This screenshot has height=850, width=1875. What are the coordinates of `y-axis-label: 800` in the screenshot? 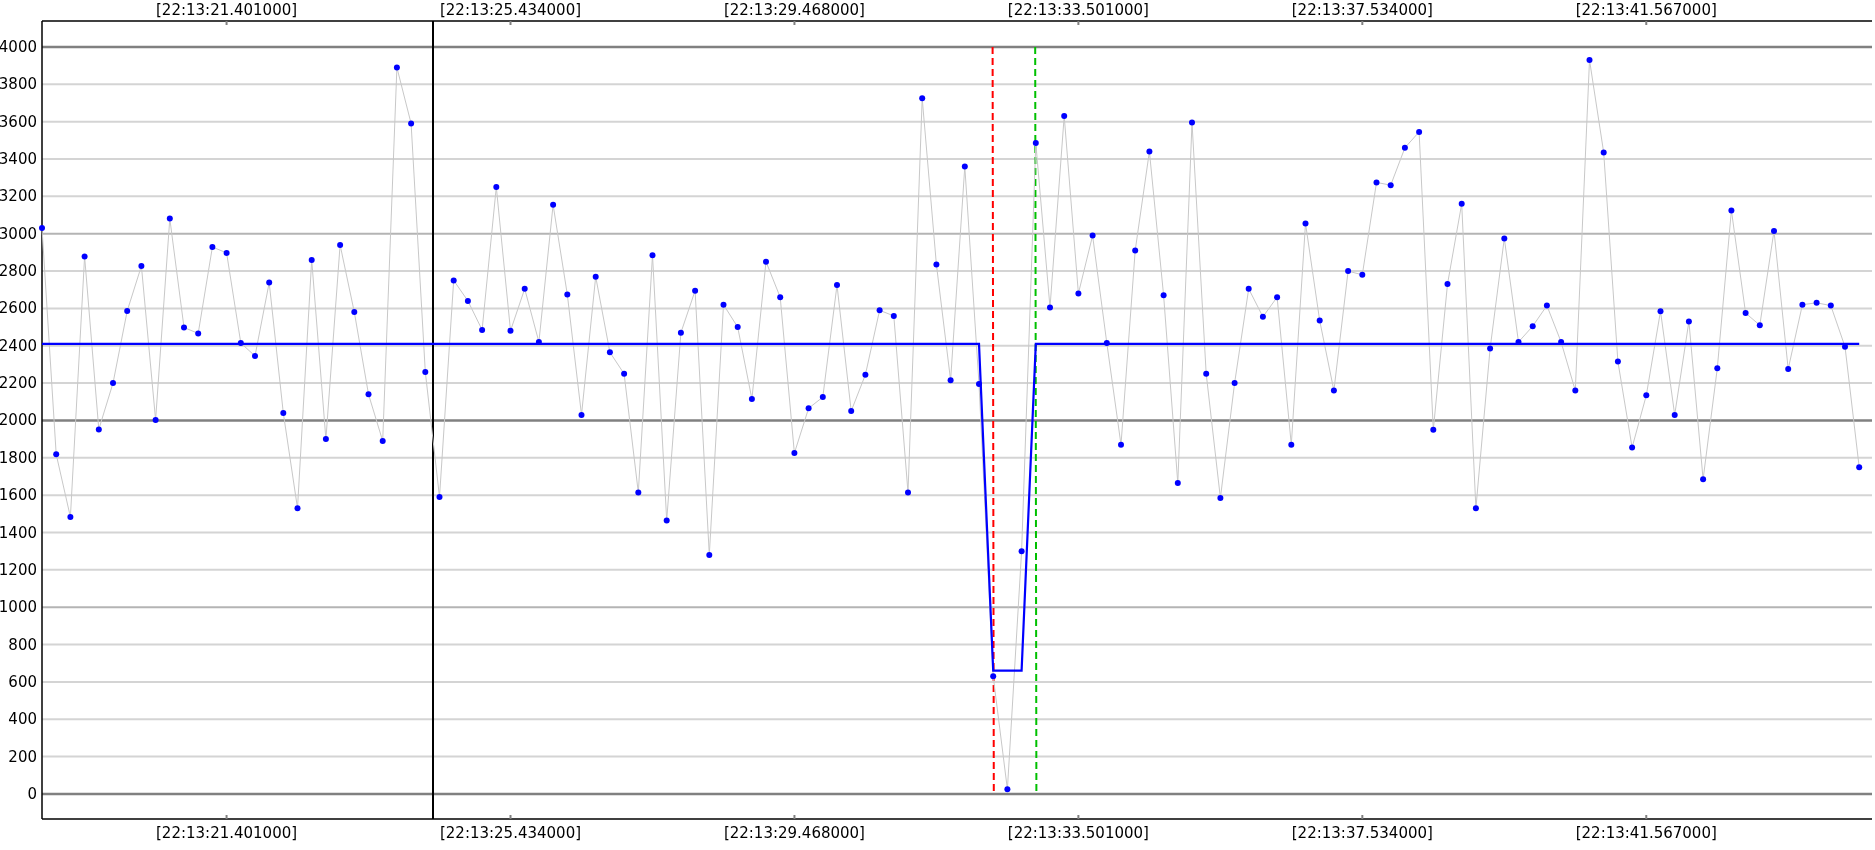 It's located at (22, 644).